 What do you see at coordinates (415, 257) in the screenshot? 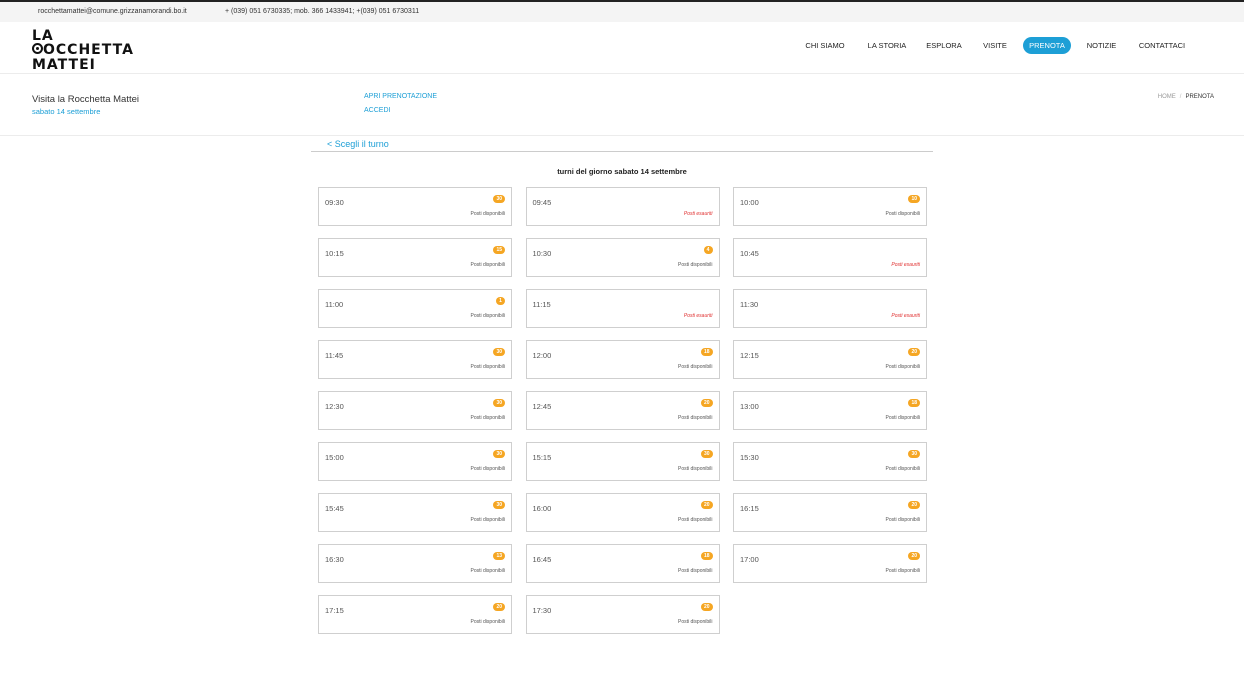
I see `slot-card: 10:15 15 Posti disponibili` at bounding box center [415, 257].